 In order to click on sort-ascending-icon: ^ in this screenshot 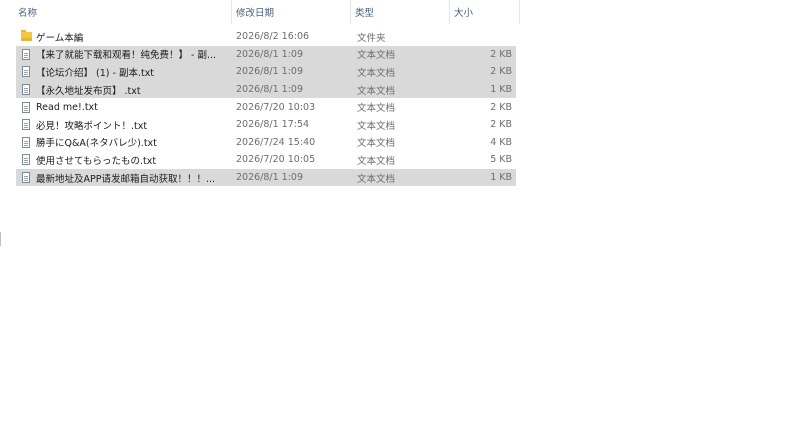, I will do `click(120, 3)`.